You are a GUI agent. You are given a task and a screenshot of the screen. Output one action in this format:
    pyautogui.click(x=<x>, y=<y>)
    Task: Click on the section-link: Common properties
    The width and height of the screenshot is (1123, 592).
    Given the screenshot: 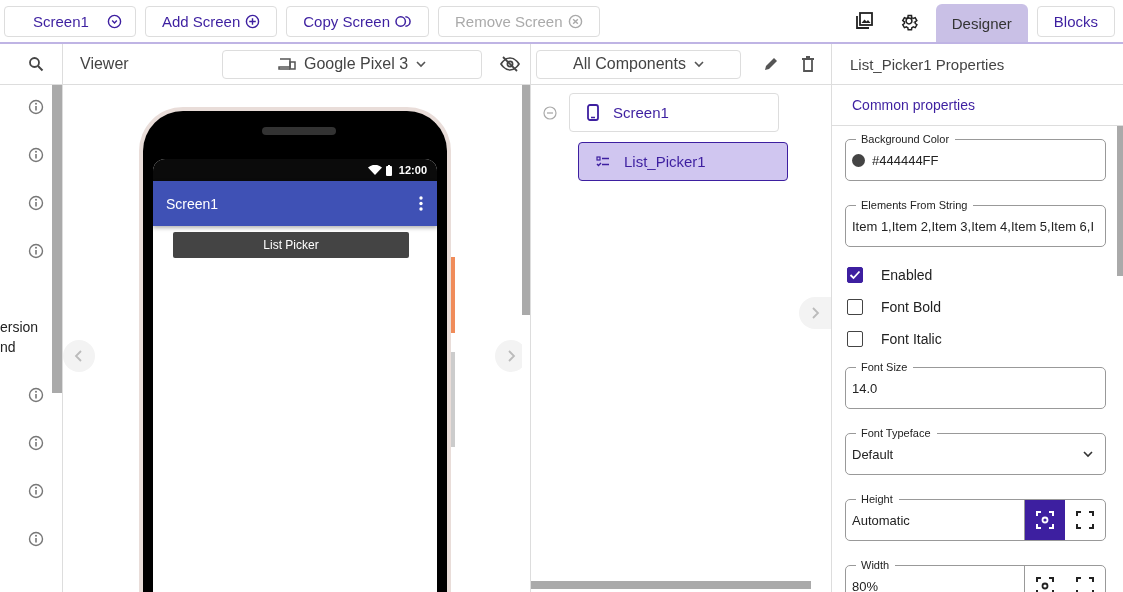 What is the action you would take?
    pyautogui.click(x=913, y=105)
    